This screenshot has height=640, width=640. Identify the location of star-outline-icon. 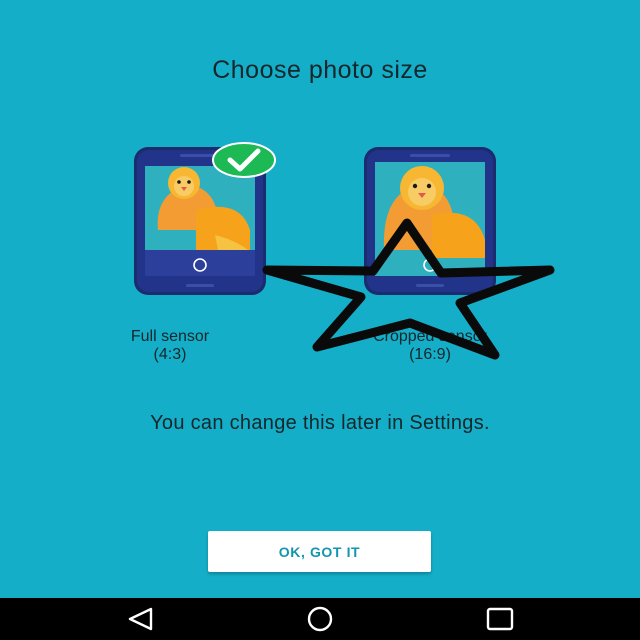
(408, 289).